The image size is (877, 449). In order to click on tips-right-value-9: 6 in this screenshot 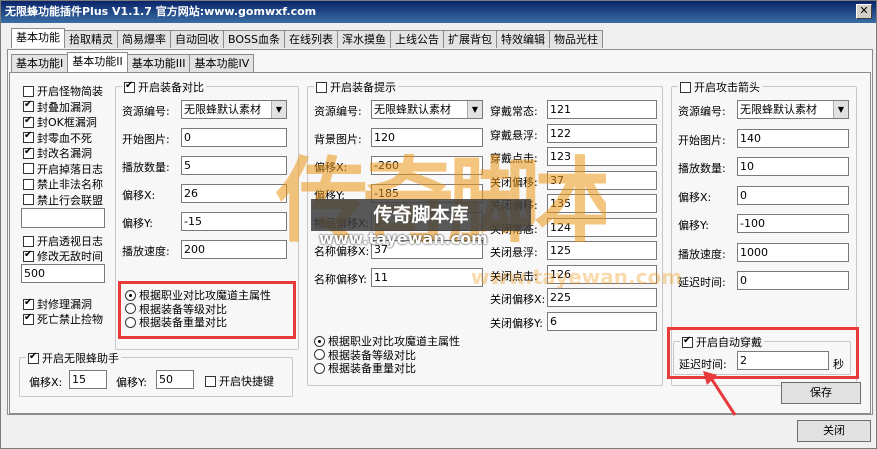, I will do `click(553, 321)`.